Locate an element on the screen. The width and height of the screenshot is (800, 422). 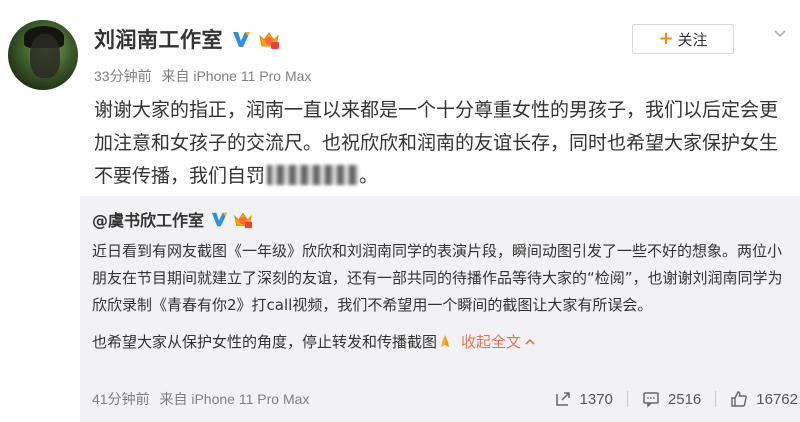
repost-author-name: @虞书欣工作室 is located at coordinates (148, 219).